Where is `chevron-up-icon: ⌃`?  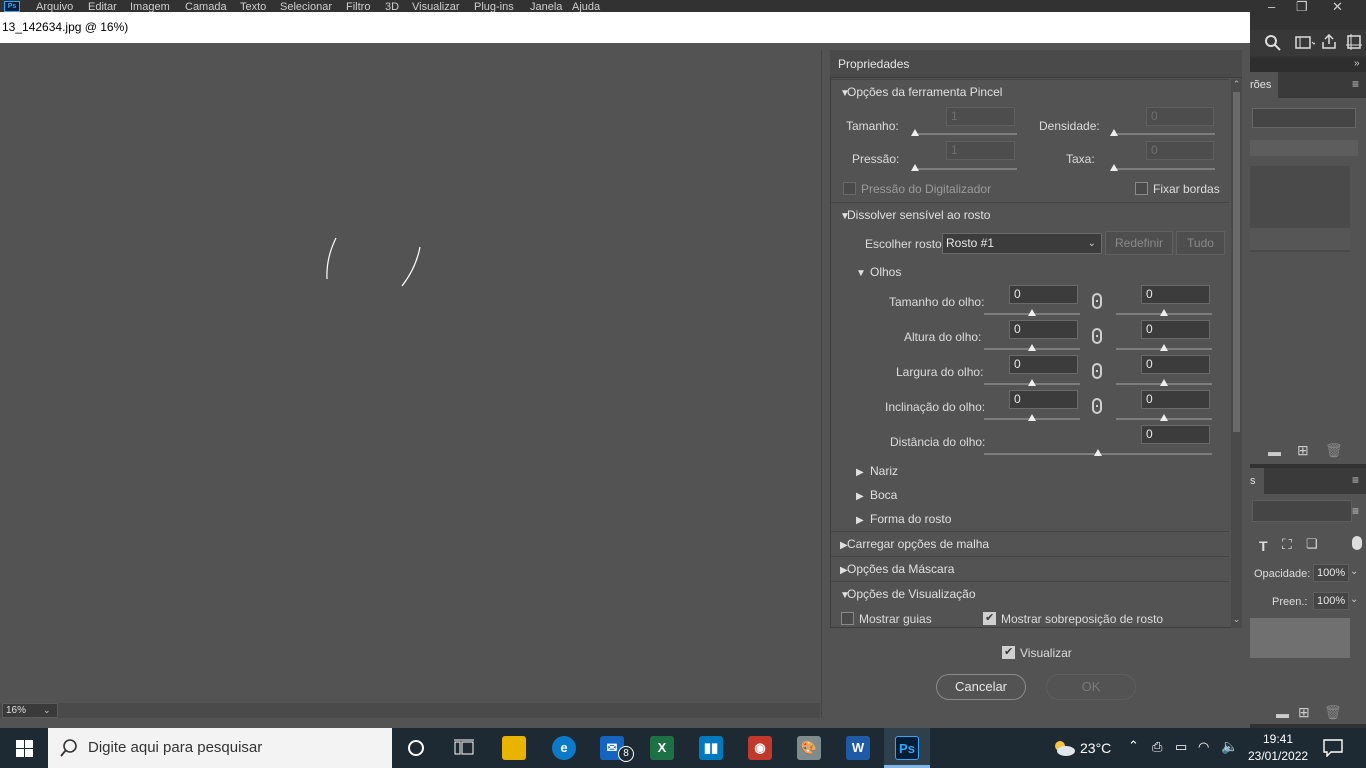 chevron-up-icon: ⌃ is located at coordinates (1133, 746).